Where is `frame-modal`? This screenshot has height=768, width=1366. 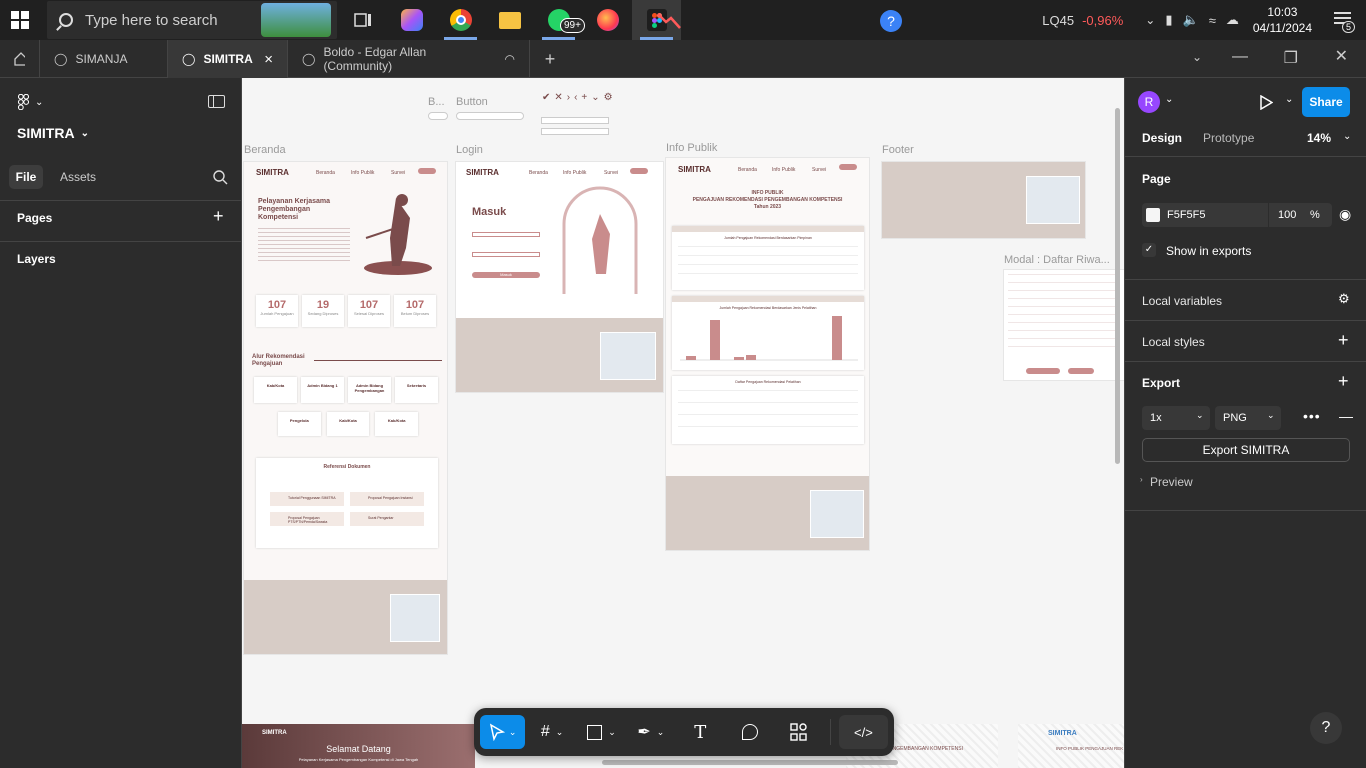 frame-modal is located at coordinates (1064, 325).